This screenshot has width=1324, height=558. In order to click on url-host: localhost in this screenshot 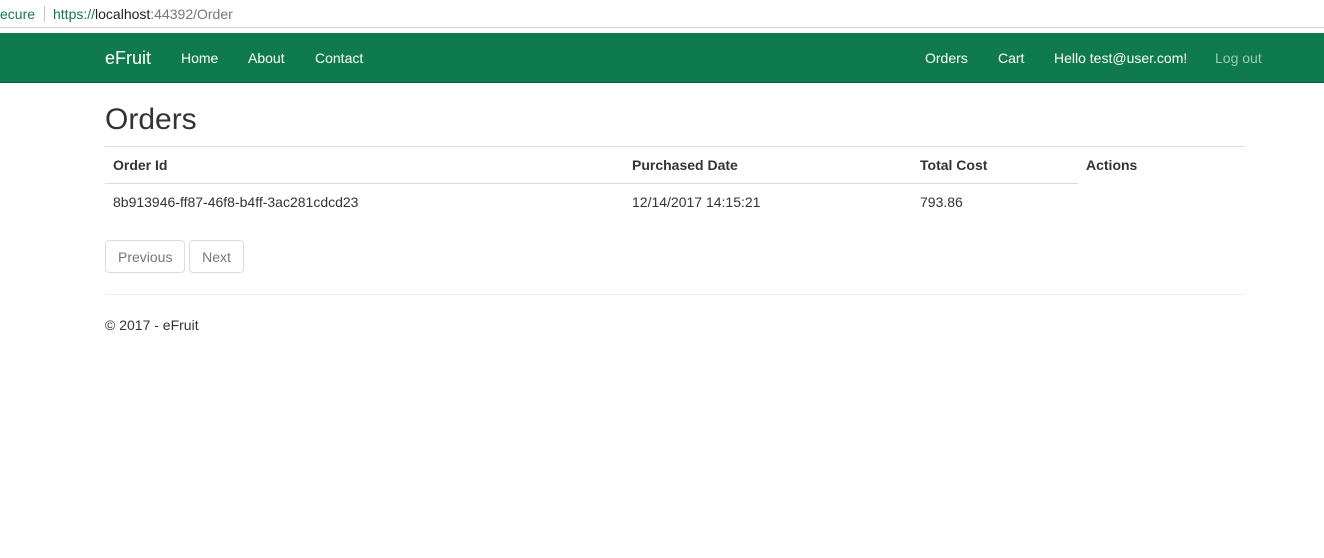, I will do `click(123, 14)`.